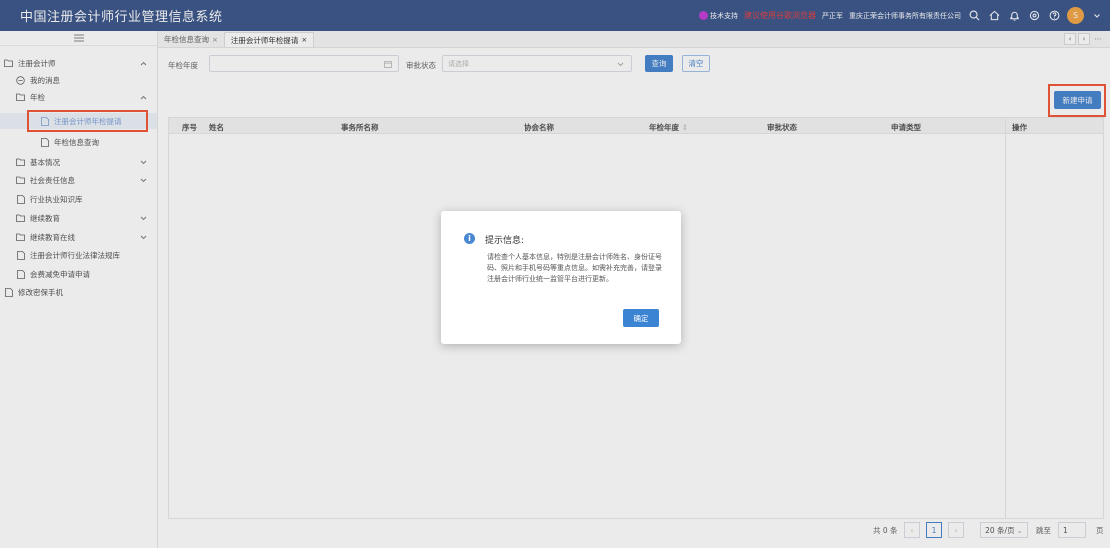 Image resolution: width=1110 pixels, height=548 pixels. Describe the element at coordinates (469, 238) in the screenshot. I see `info-icon: i` at that location.